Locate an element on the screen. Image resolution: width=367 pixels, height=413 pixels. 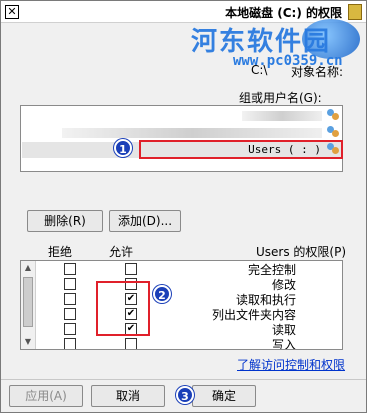
step-badge-3: 3 is located at coordinates (185, 395).